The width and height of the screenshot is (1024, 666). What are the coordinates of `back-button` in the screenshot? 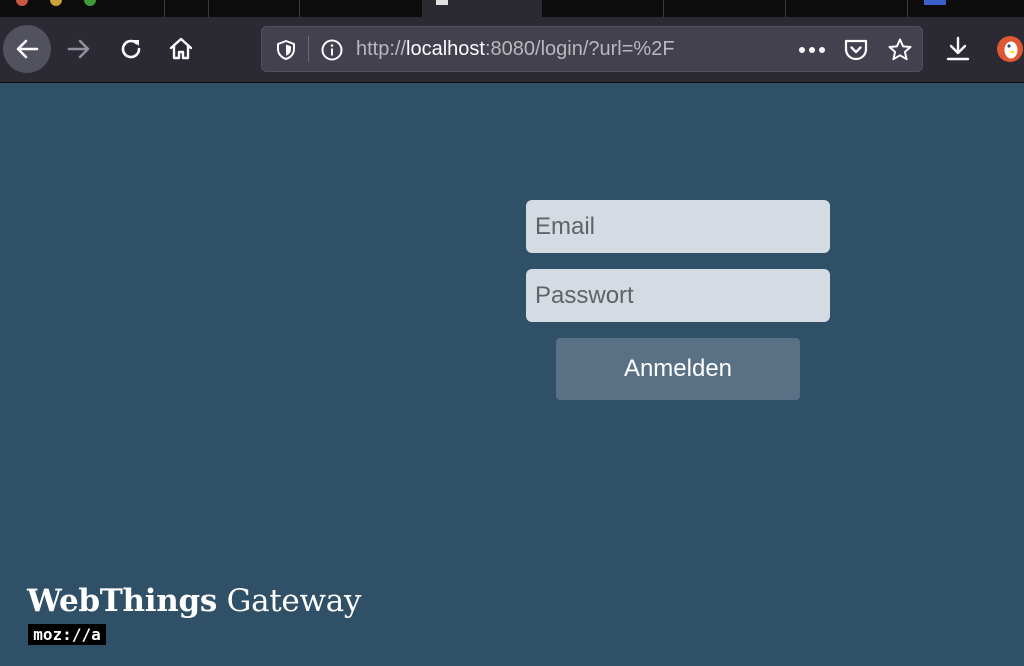 It's located at (27, 49).